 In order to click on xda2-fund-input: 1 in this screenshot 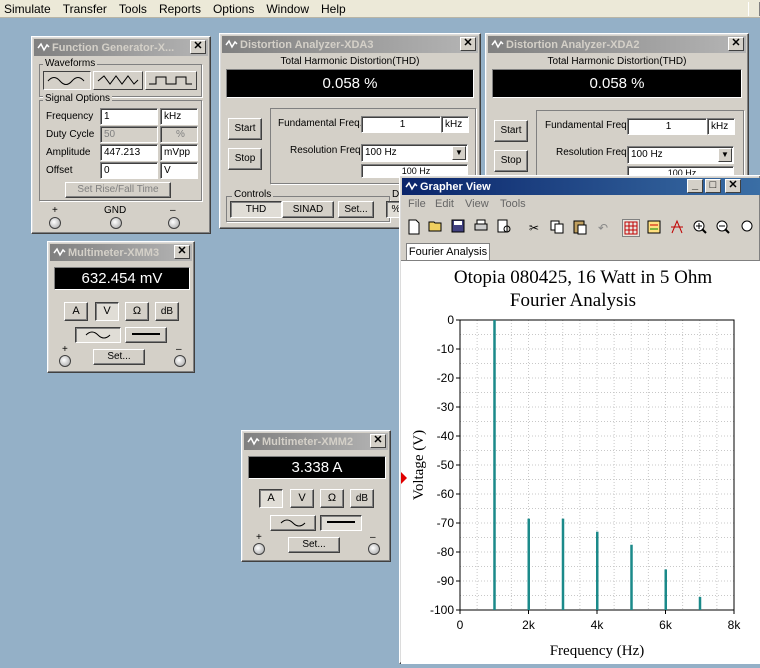, I will do `click(667, 126)`.